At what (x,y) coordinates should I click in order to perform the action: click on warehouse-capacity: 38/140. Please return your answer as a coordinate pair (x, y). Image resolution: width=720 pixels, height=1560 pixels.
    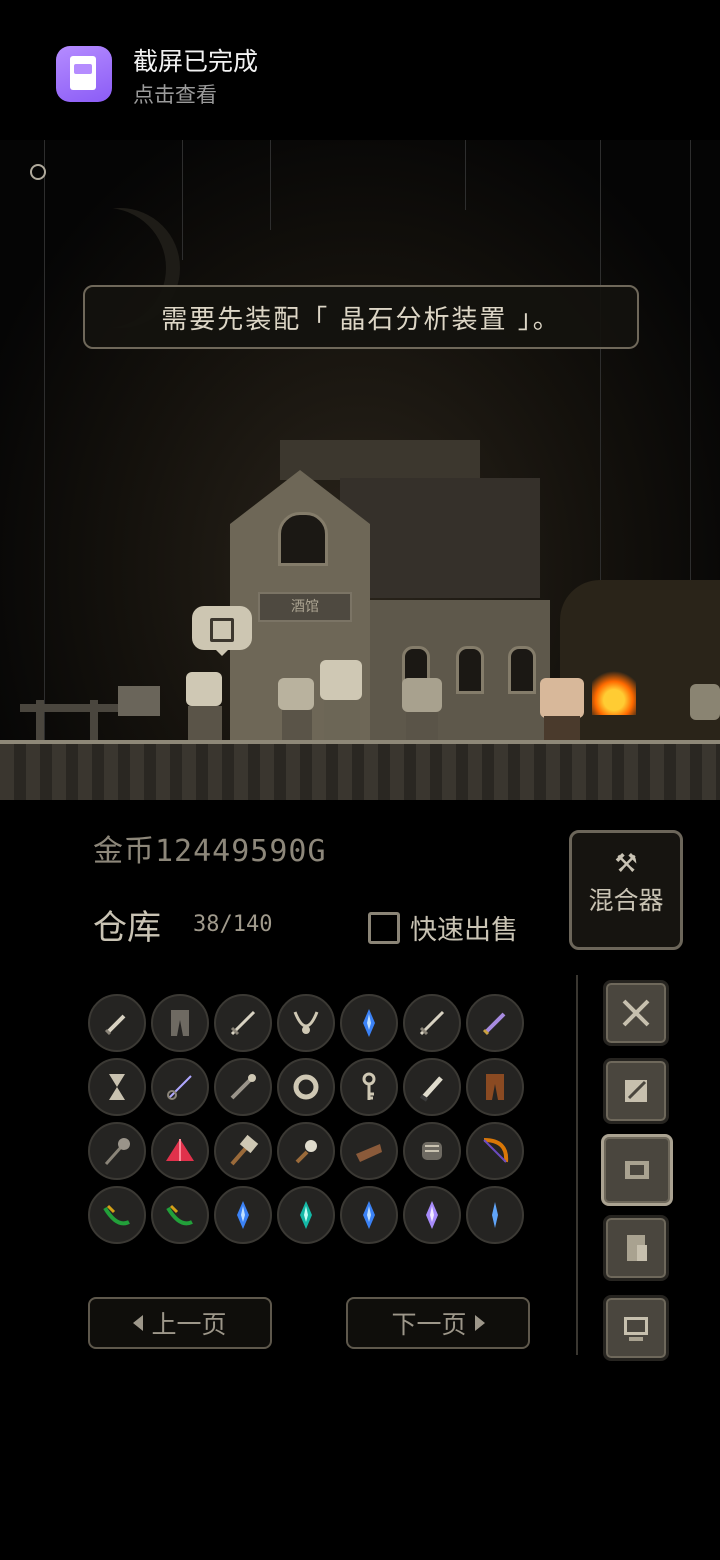
    Looking at the image, I should click on (233, 924).